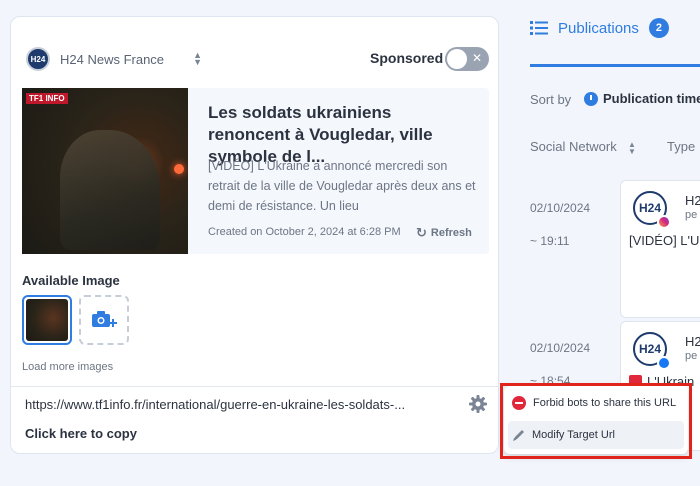 Image resolution: width=700 pixels, height=486 pixels. Describe the element at coordinates (664, 363) in the screenshot. I see `facebook-icon` at that location.